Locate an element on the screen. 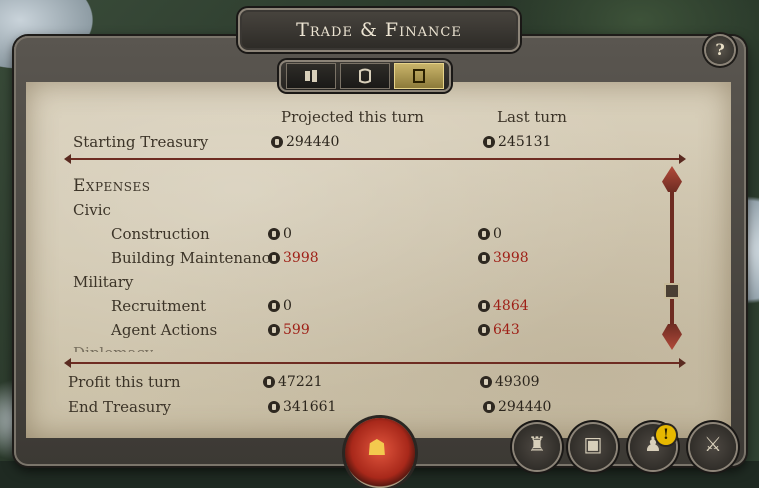  column-last-header: Last turn is located at coordinates (532, 117).